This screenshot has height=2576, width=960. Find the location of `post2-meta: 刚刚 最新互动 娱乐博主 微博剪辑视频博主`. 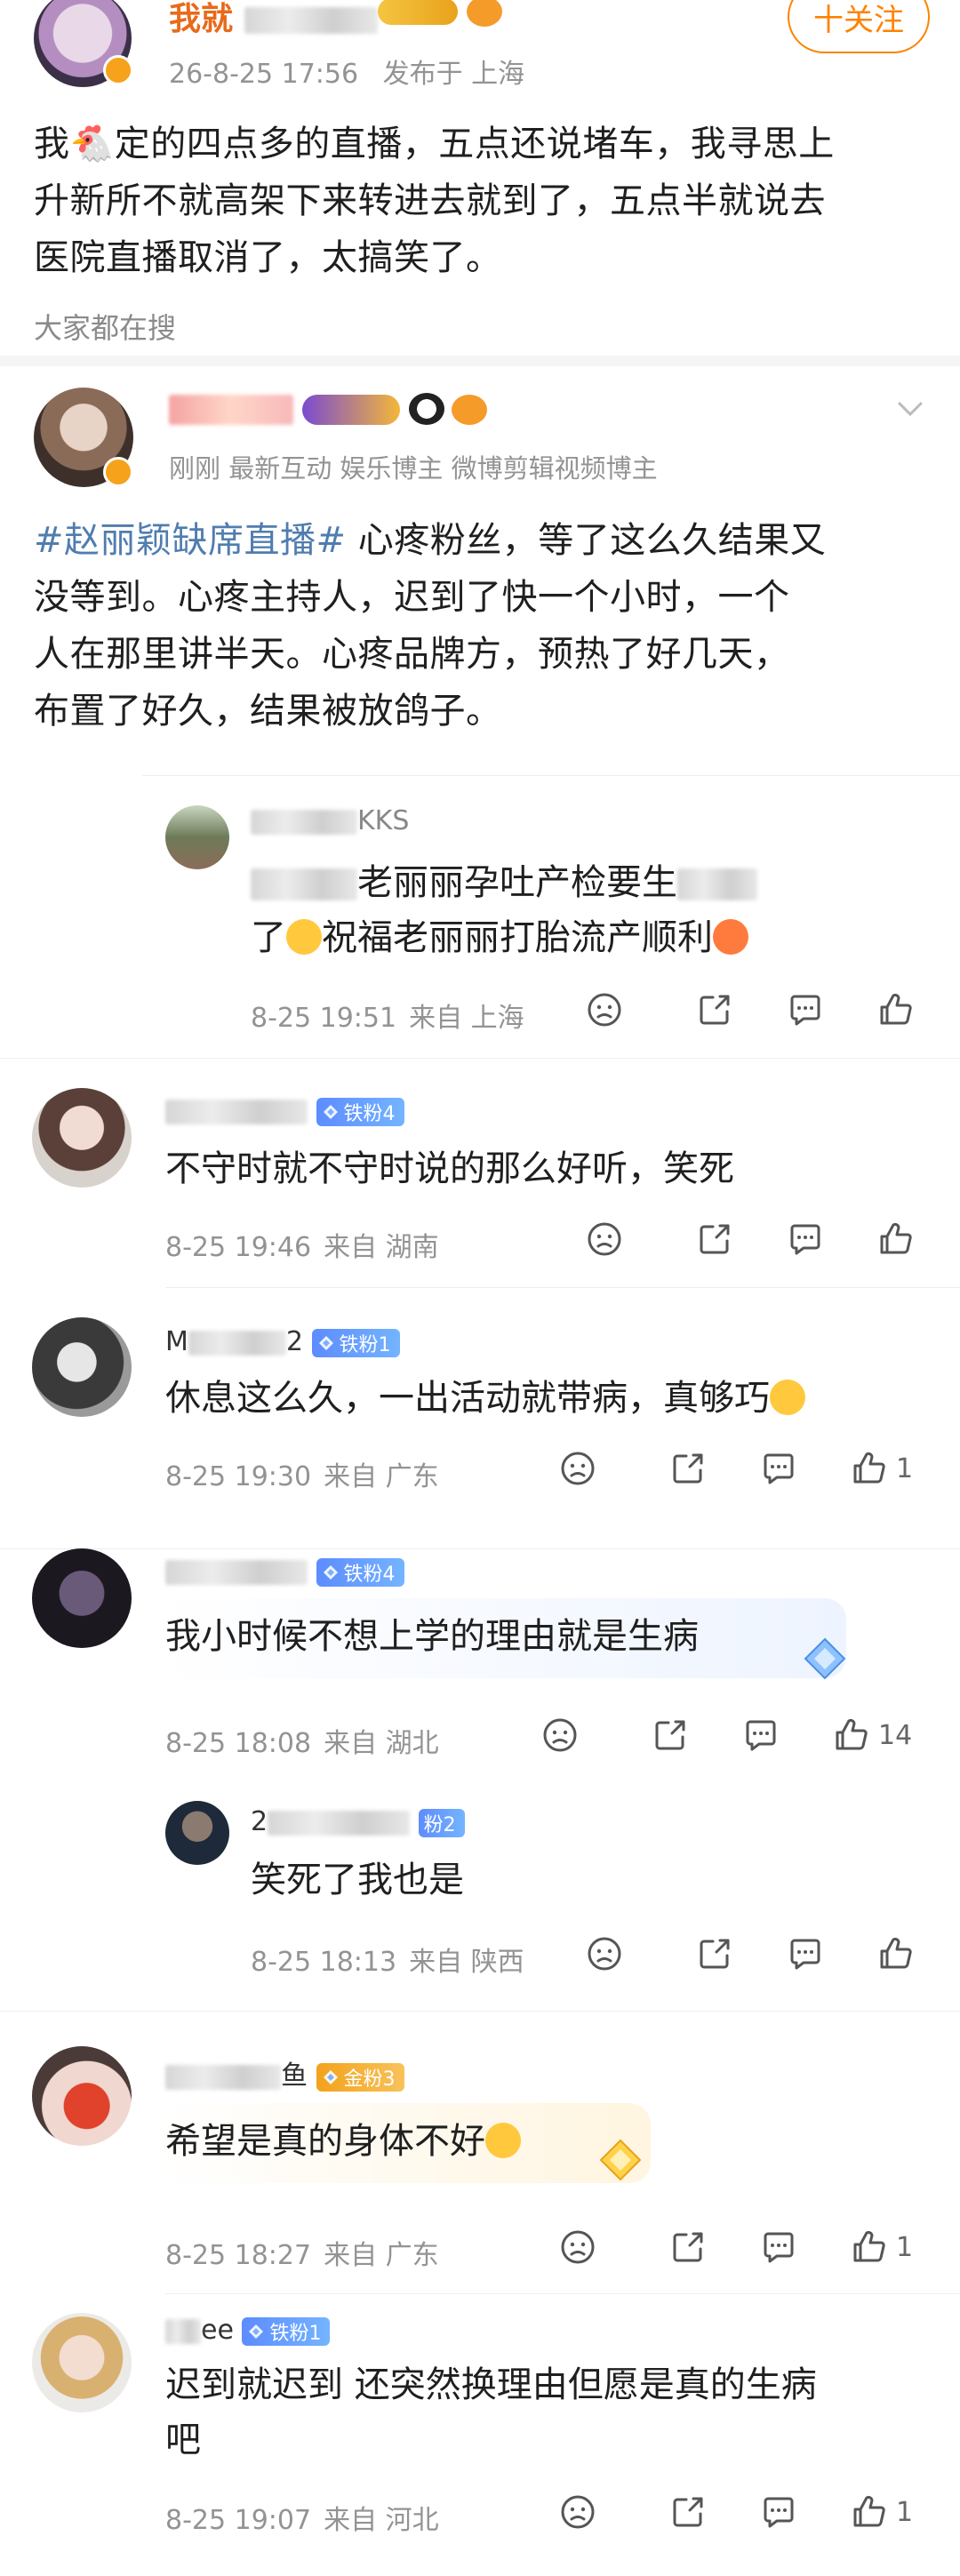

post2-meta: 刚刚 最新互动 娱乐博主 微博剪辑视频博主 is located at coordinates (413, 468).